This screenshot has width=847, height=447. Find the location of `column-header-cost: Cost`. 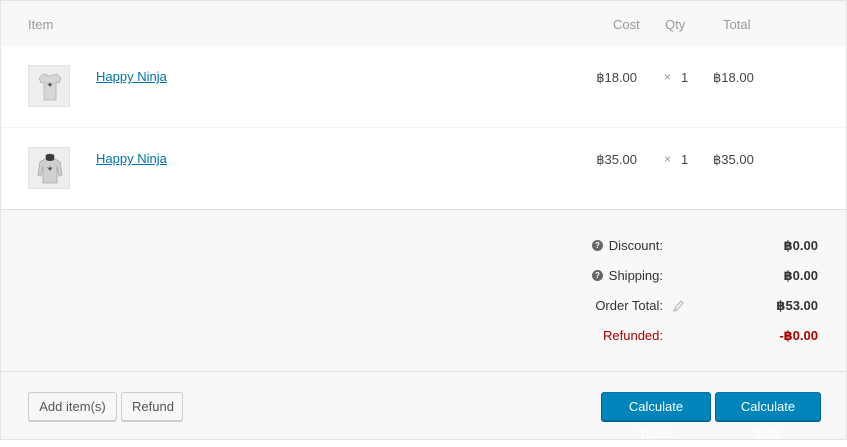

column-header-cost: Cost is located at coordinates (626, 24).